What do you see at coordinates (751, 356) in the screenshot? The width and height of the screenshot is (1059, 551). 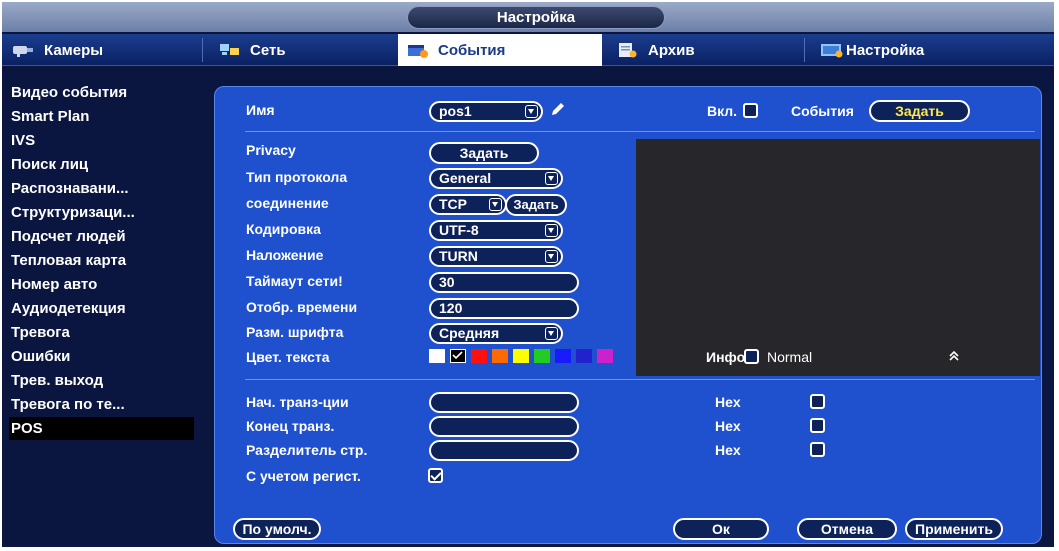 I see `info-checkbox` at bounding box center [751, 356].